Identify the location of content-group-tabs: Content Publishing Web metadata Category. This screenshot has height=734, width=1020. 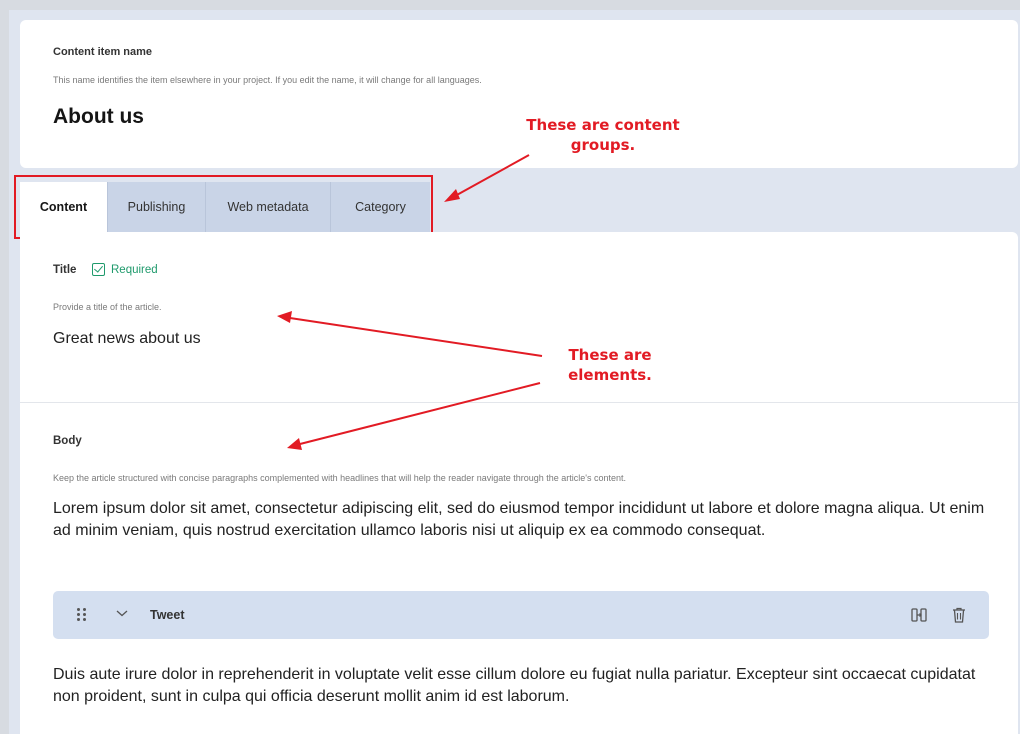
(225, 207).